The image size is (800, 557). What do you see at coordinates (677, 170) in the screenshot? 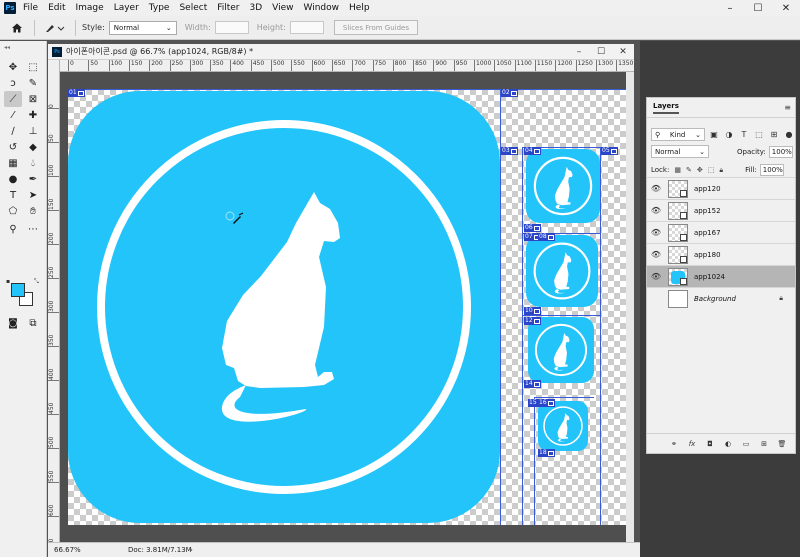
I see `lock-transparent-icon: ▦` at bounding box center [677, 170].